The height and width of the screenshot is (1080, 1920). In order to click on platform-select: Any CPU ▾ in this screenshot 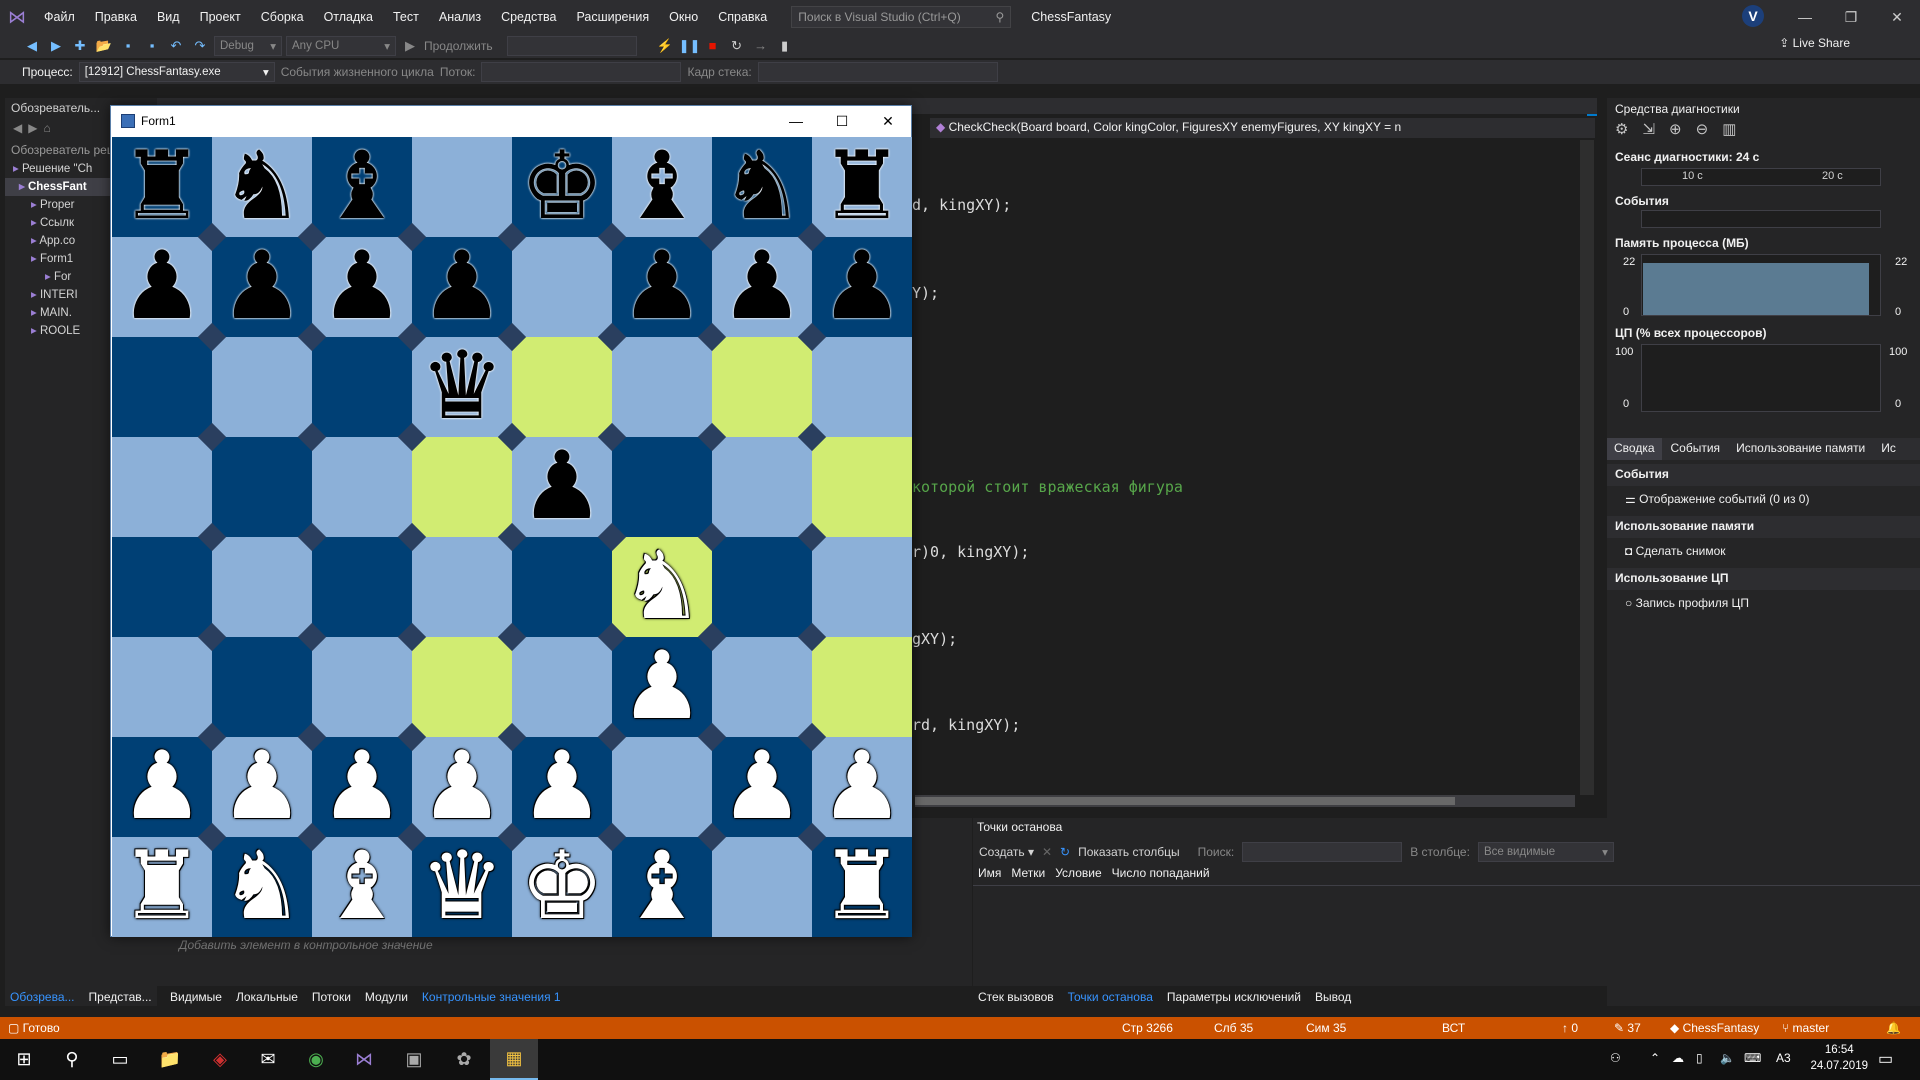, I will do `click(341, 46)`.